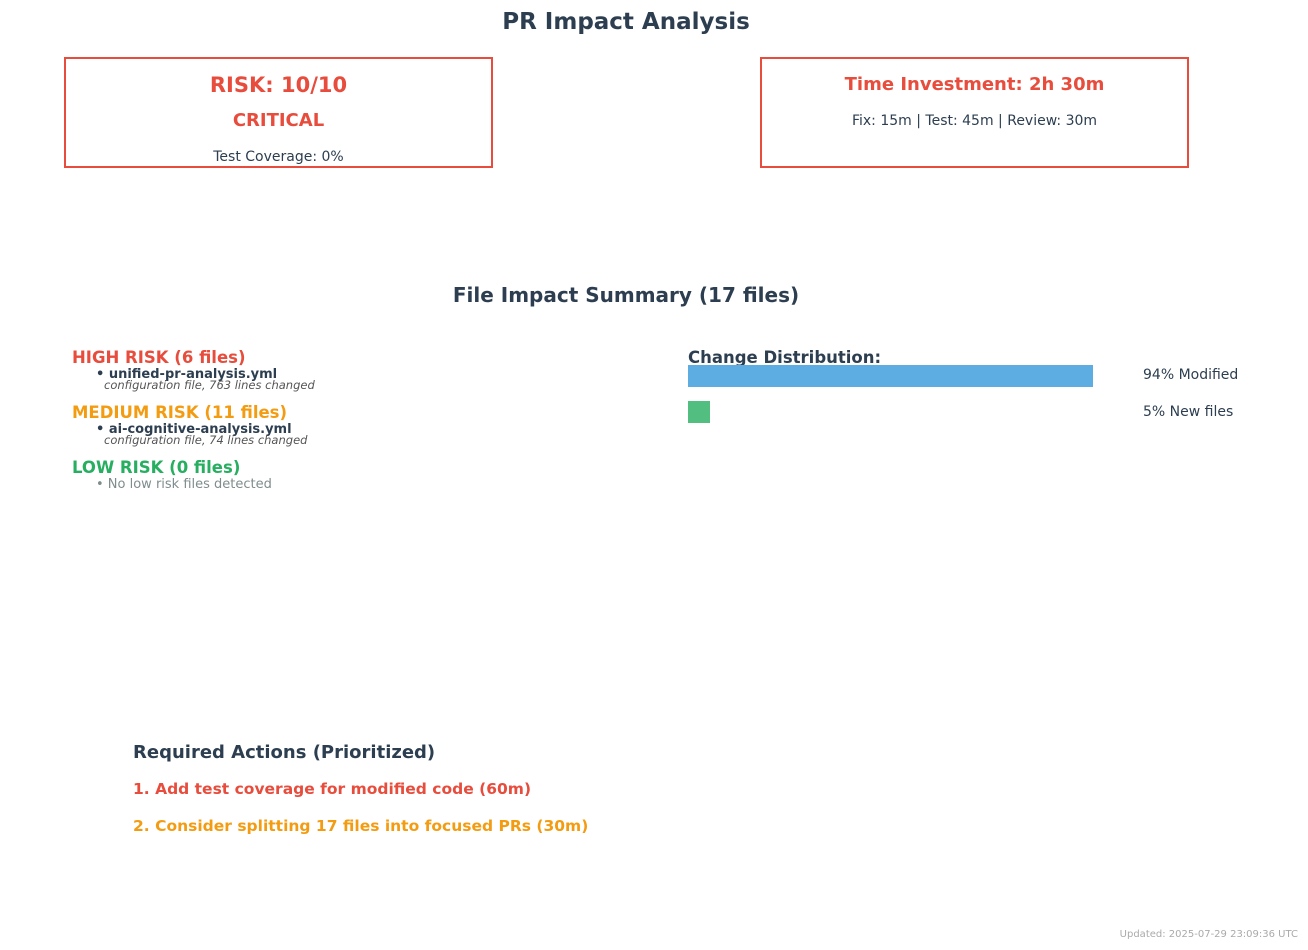 The width and height of the screenshot is (1308, 950). What do you see at coordinates (156, 467) in the screenshot?
I see `low-risk-title: LOW RISK (0 files)` at bounding box center [156, 467].